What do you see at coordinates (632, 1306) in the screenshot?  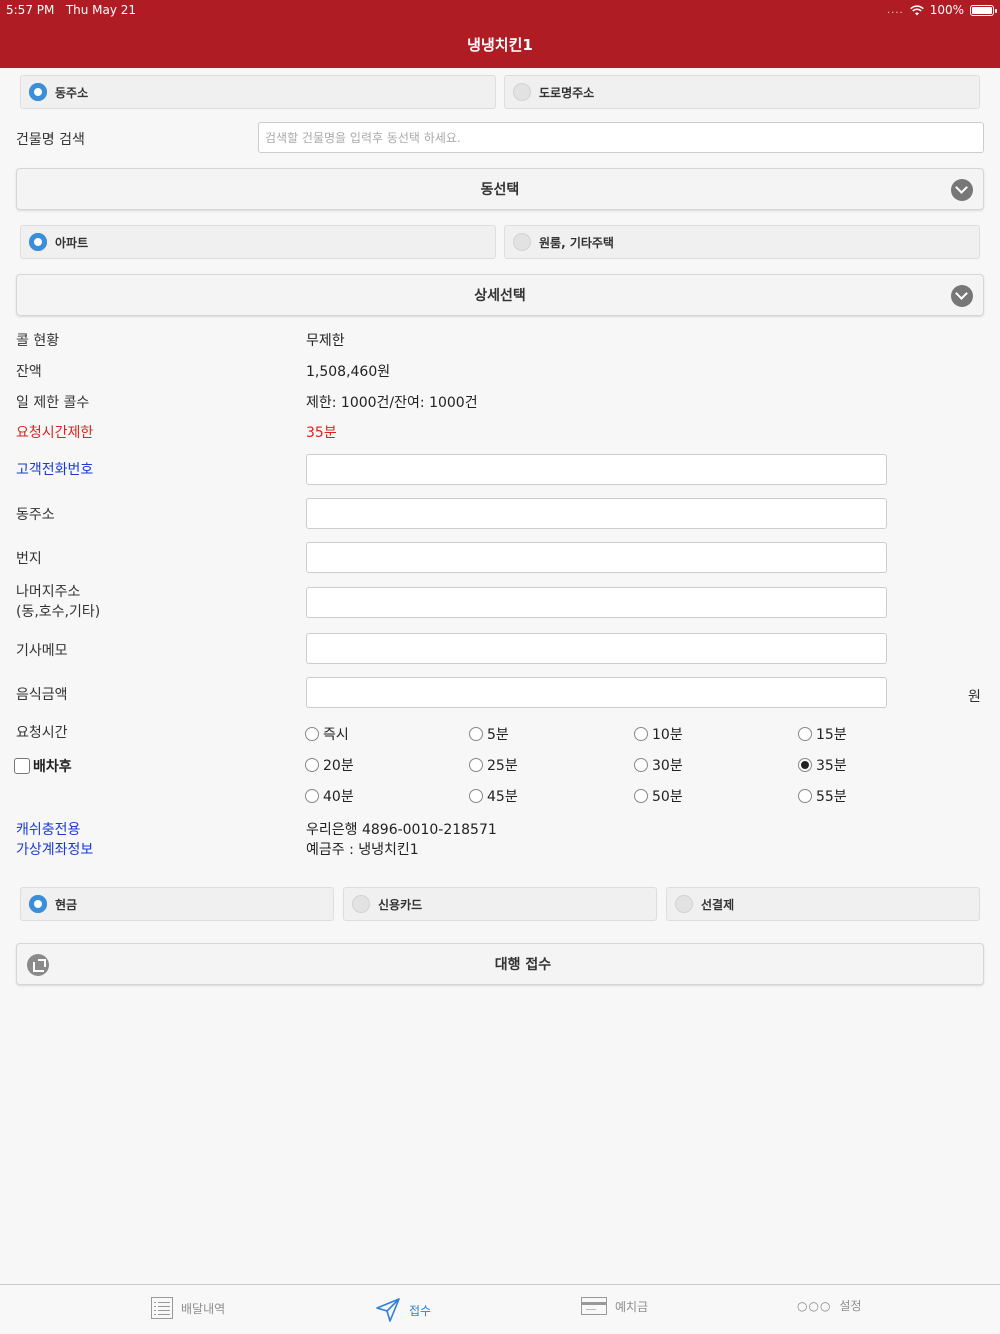 I see `tab-label: 예치금` at bounding box center [632, 1306].